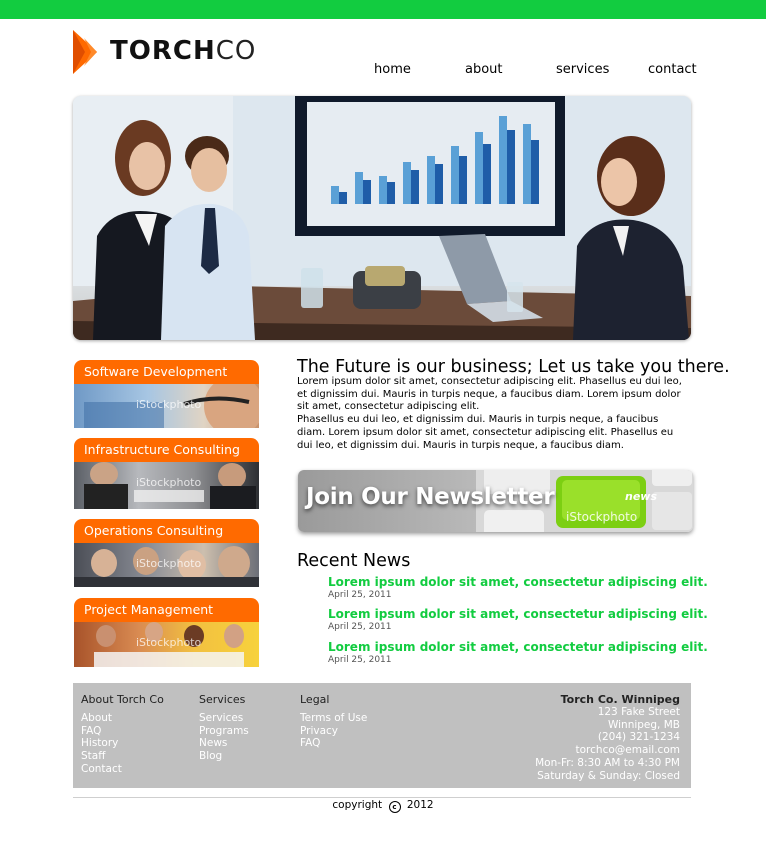 The image size is (766, 842). What do you see at coordinates (224, 718) in the screenshot?
I see `footer-link-services: Services` at bounding box center [224, 718].